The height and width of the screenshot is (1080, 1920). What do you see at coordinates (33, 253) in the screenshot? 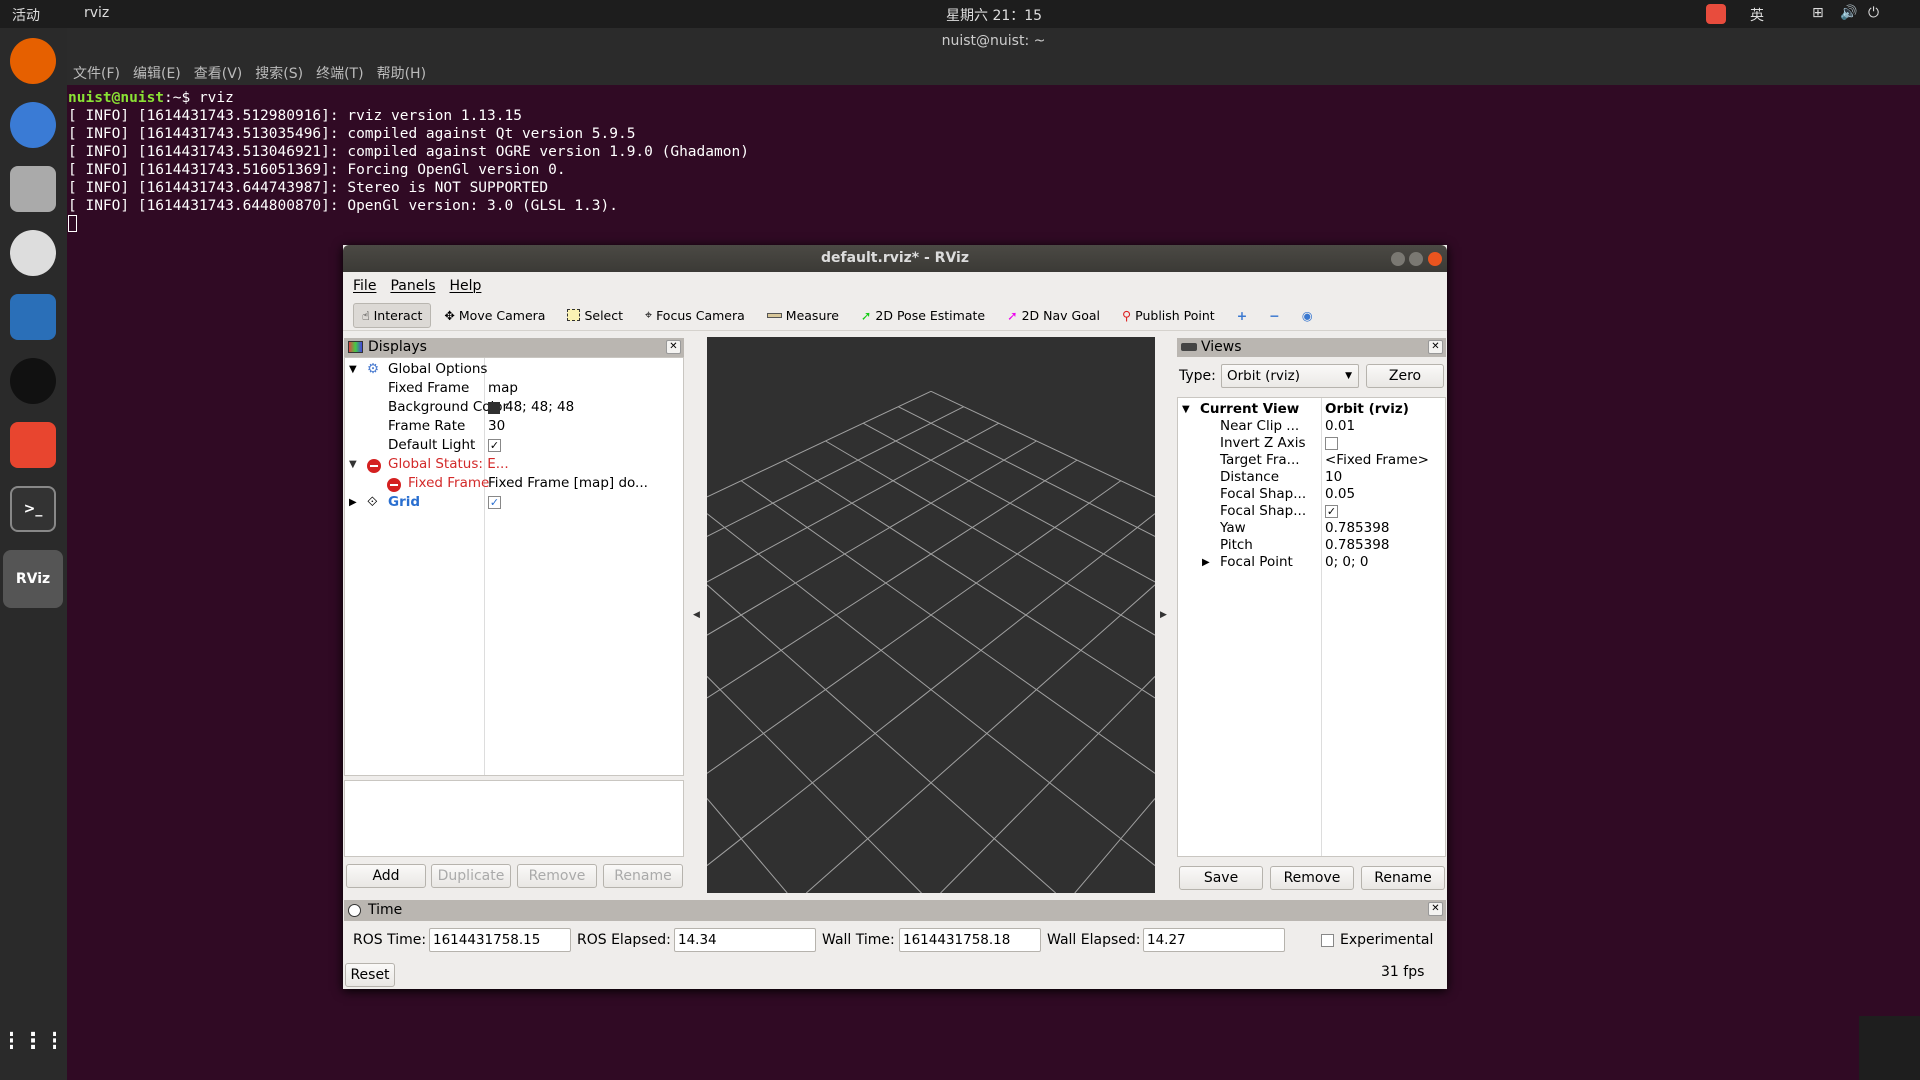
I see `rhythmbox-icon` at bounding box center [33, 253].